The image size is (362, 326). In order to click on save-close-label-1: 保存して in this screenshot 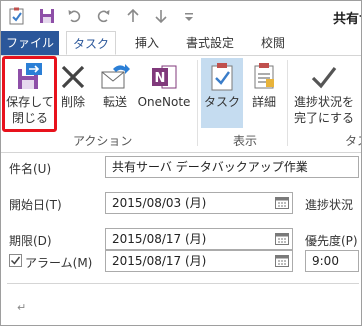, I will do `click(30, 102)`.